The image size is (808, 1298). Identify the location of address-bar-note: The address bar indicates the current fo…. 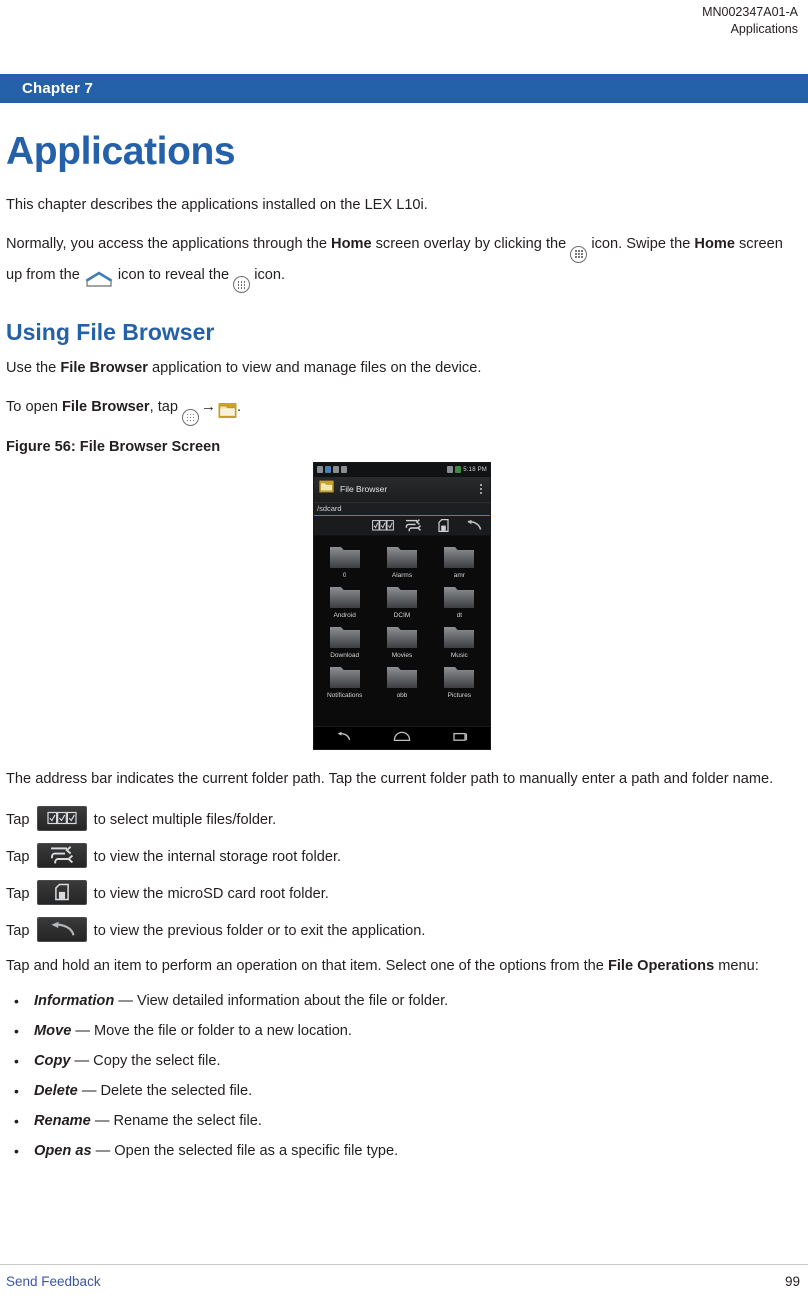
(402, 779).